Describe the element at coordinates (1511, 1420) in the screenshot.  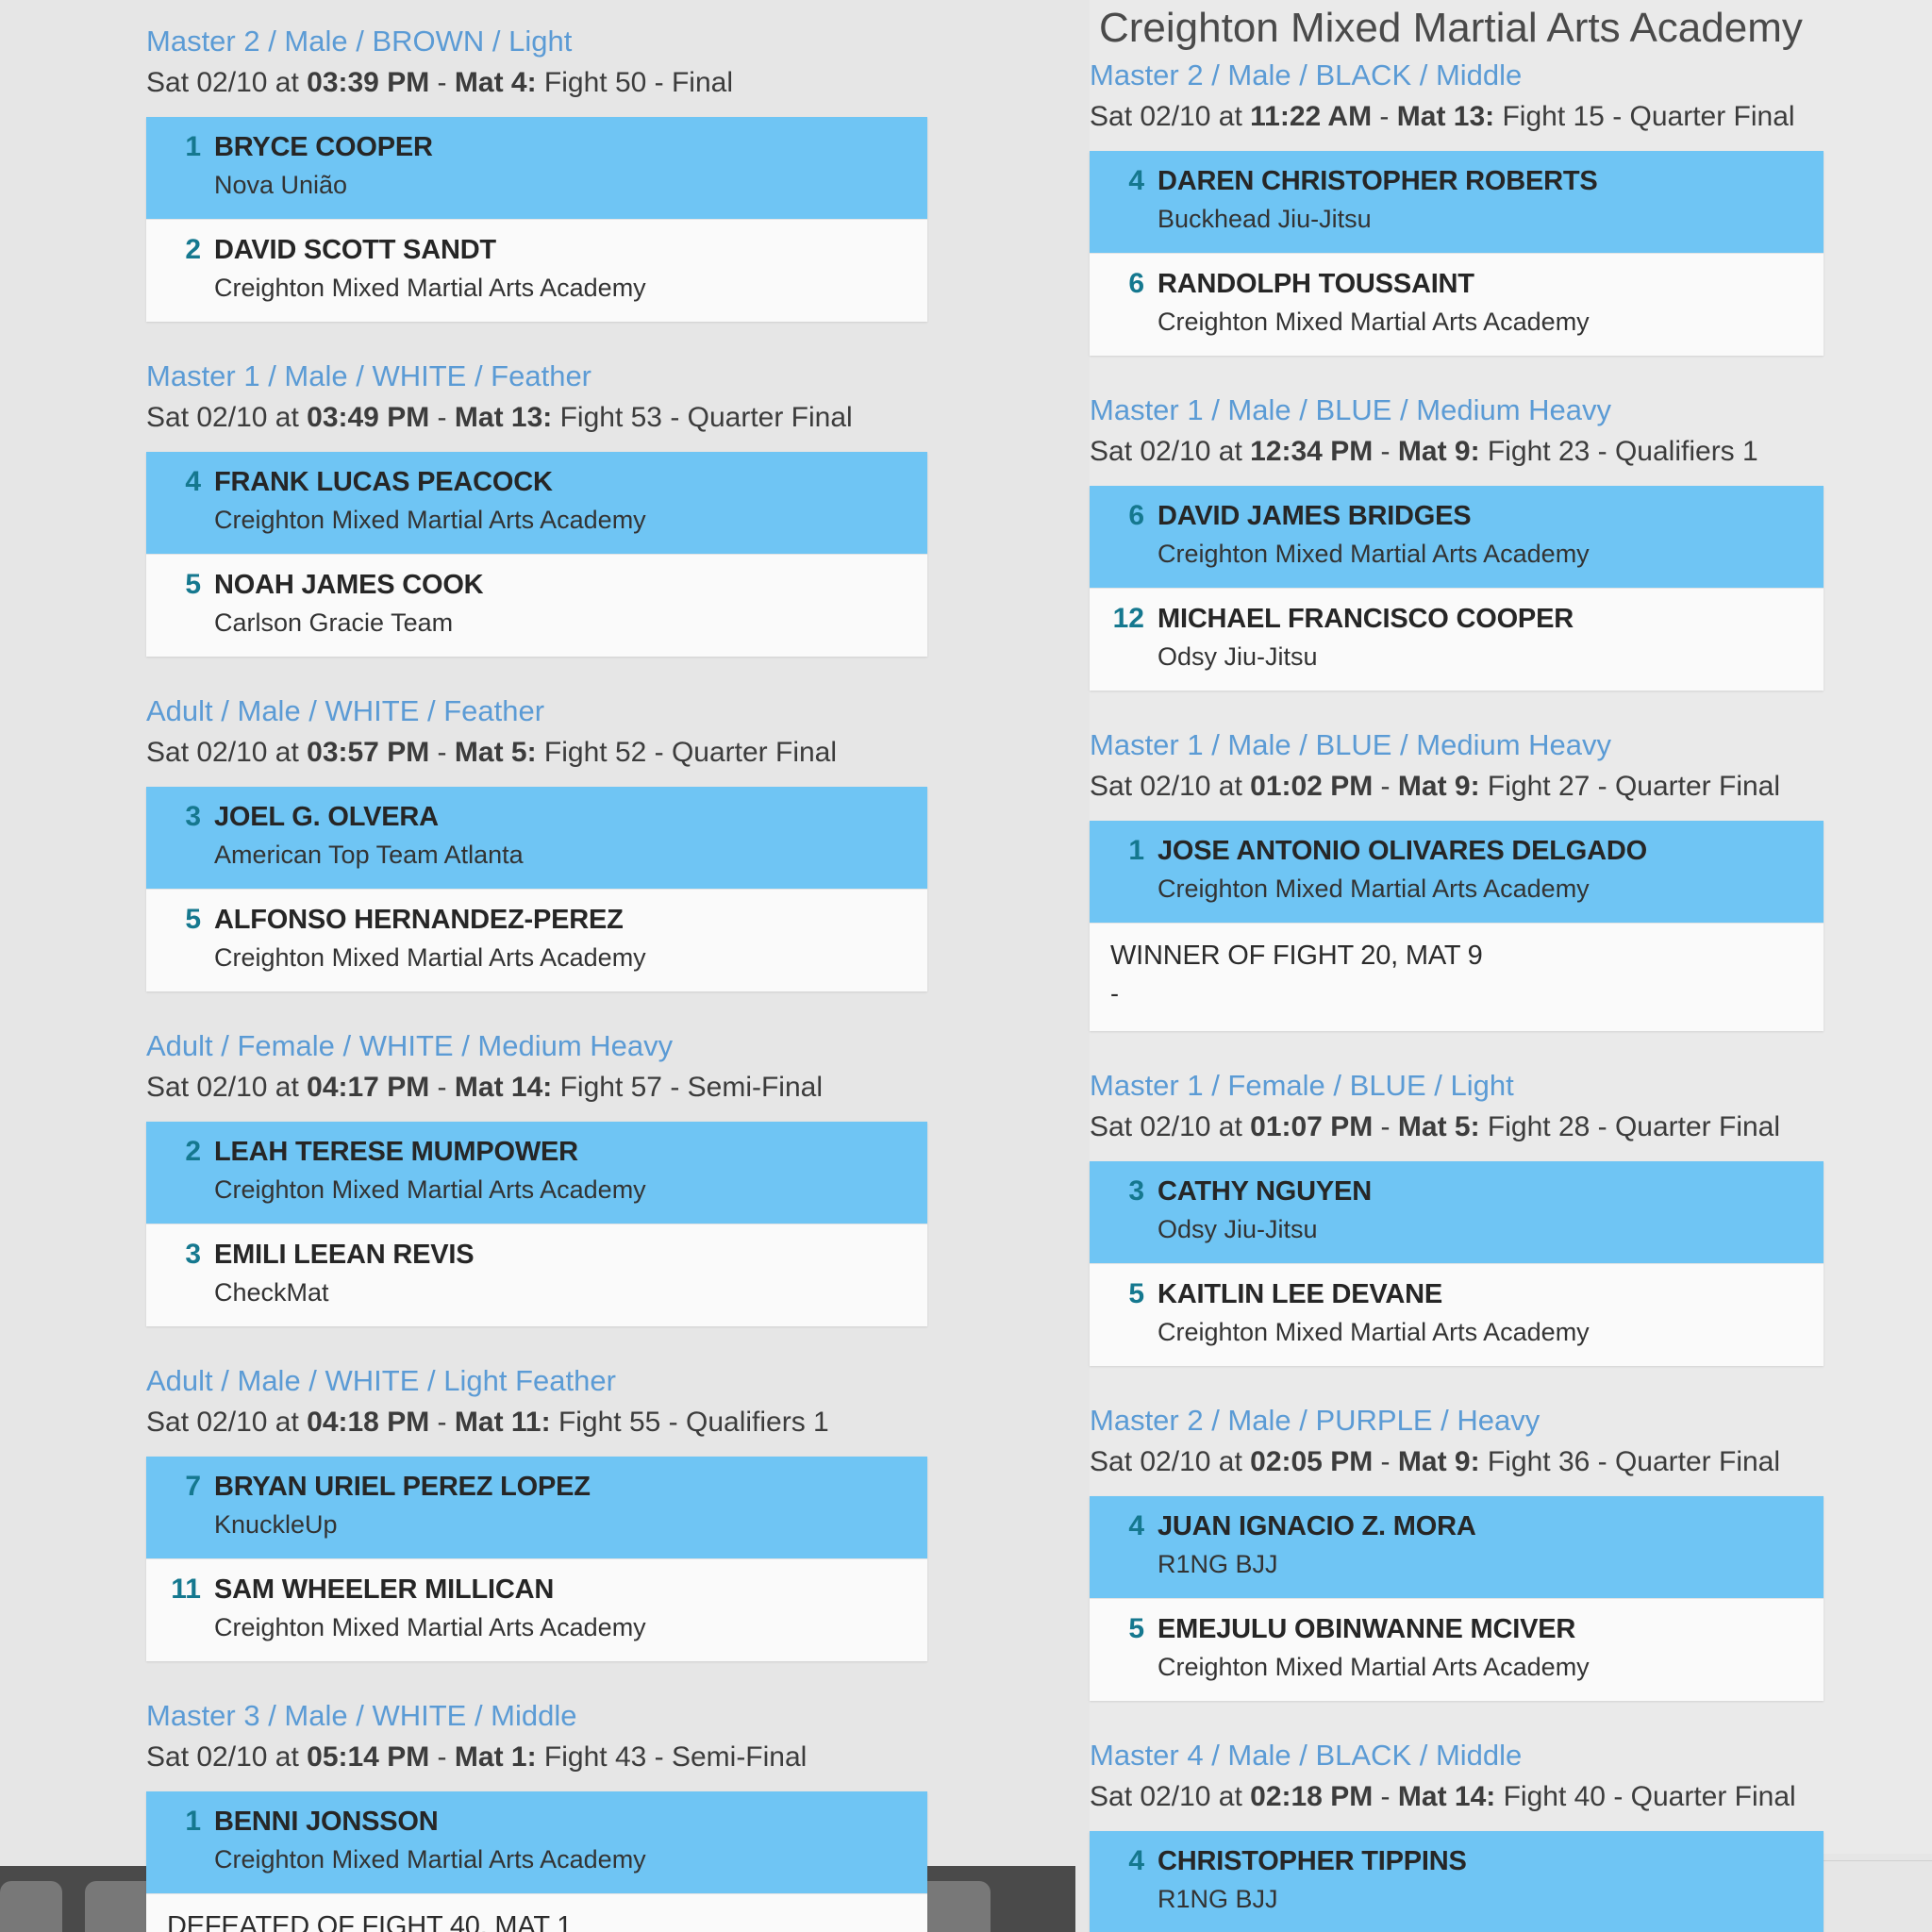
I see `match-division: Master 2 / Male / PURPLE / Heavy` at that location.